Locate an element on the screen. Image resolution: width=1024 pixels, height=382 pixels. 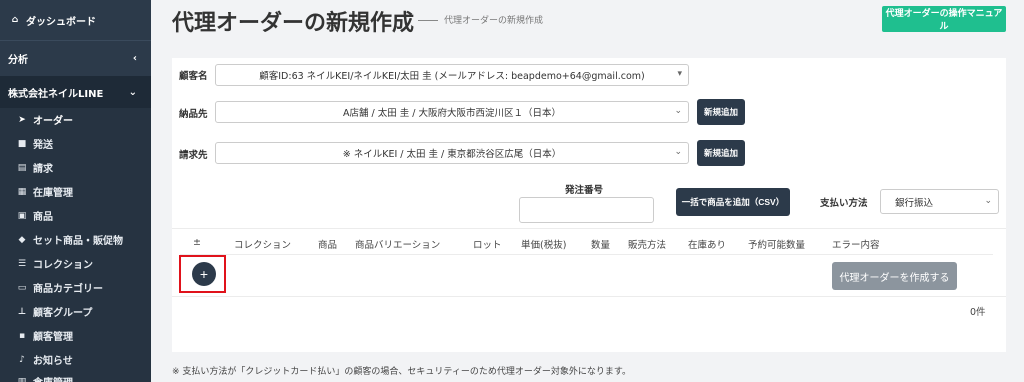
send-icon: ➤ is located at coordinates (22, 119).